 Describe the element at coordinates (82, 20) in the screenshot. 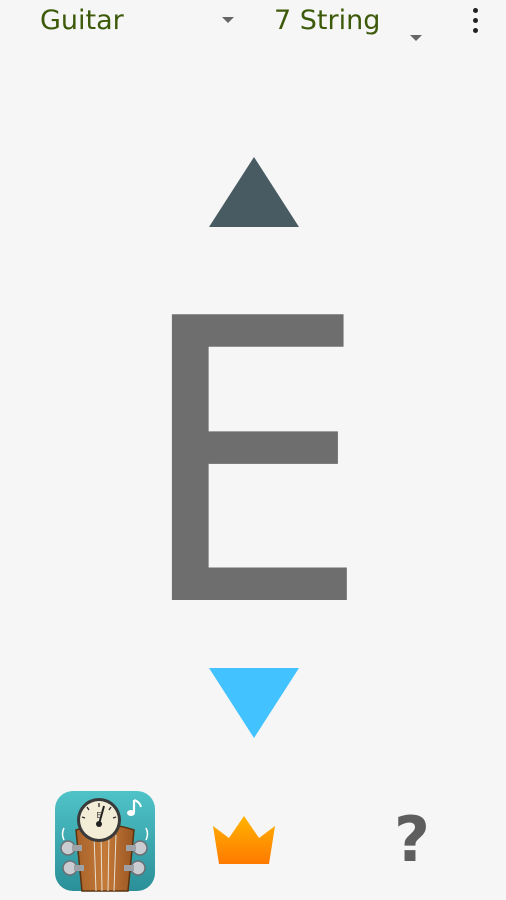

I see `instrument-label: Guitar` at that location.